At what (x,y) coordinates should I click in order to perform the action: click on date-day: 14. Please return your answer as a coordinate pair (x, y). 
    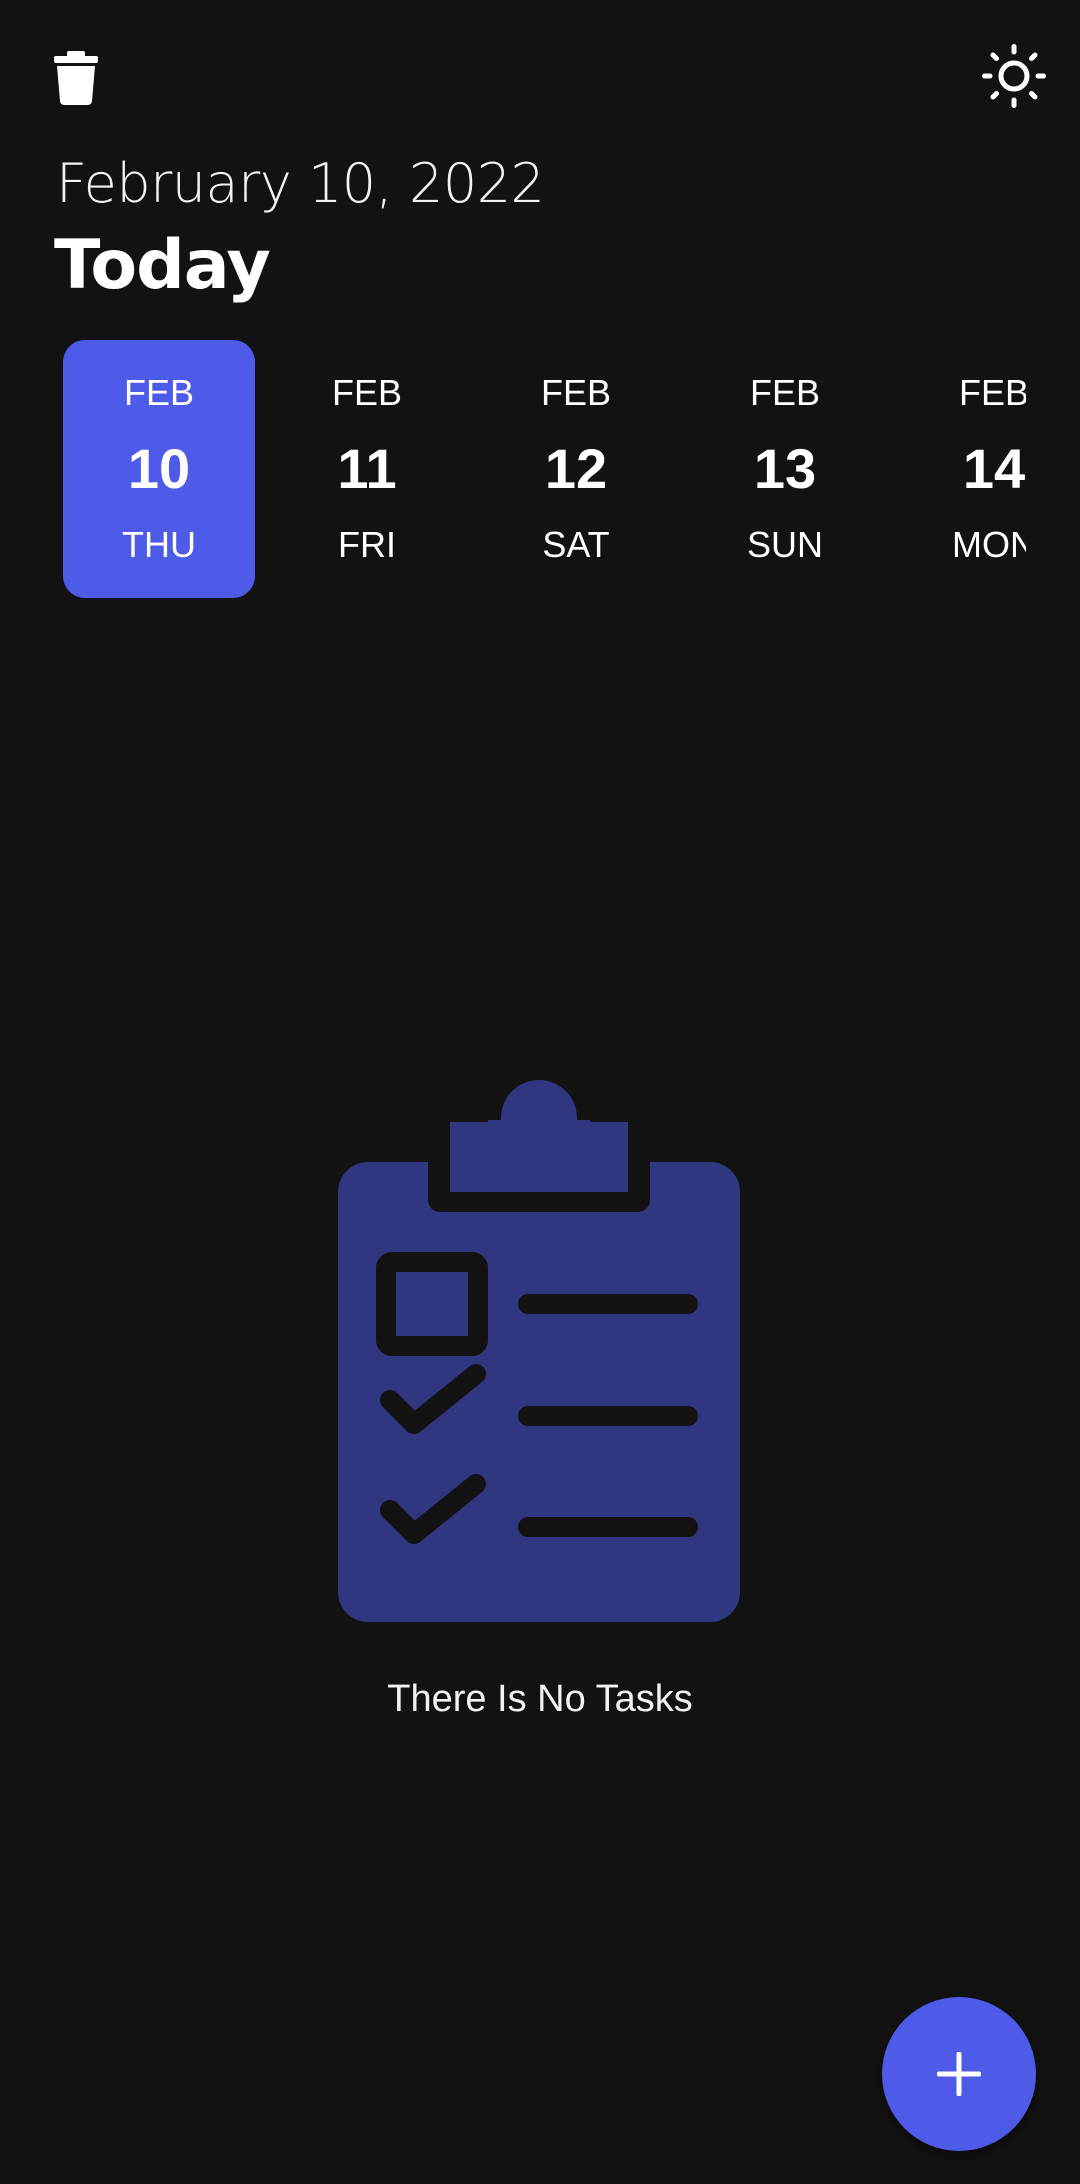
    Looking at the image, I should click on (994, 468).